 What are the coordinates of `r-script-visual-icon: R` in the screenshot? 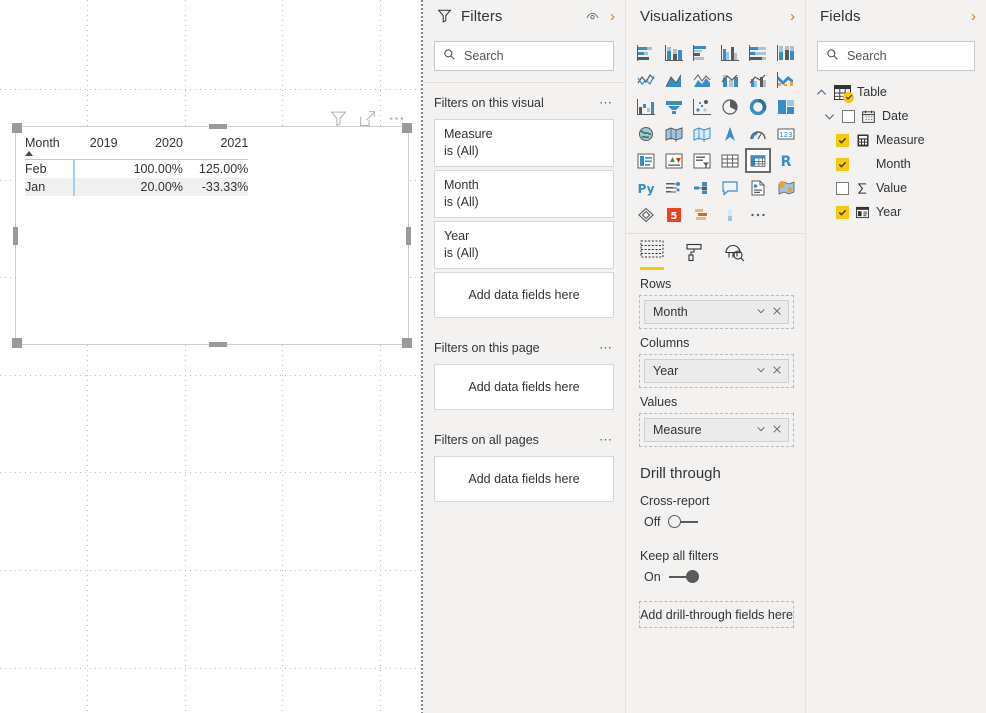 It's located at (786, 160).